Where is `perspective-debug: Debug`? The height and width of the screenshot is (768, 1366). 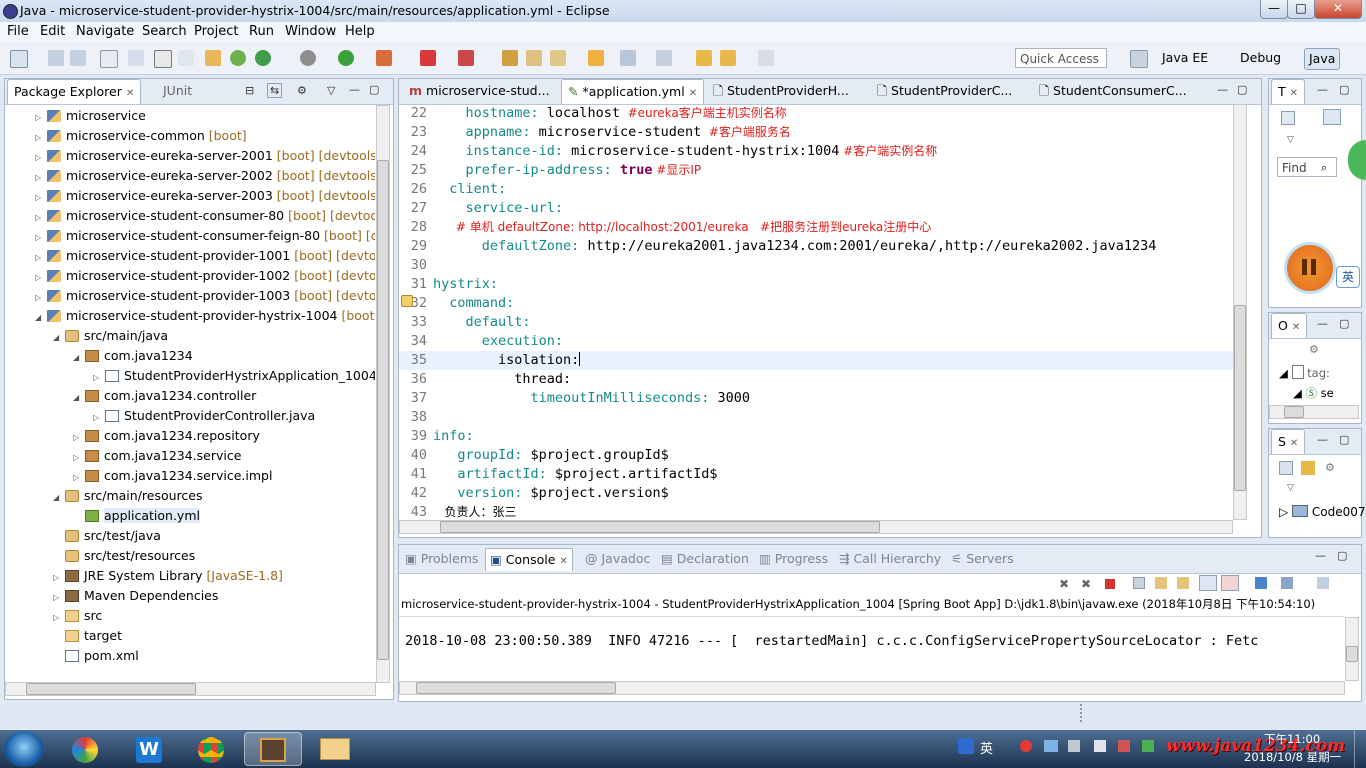
perspective-debug: Debug is located at coordinates (1260, 58).